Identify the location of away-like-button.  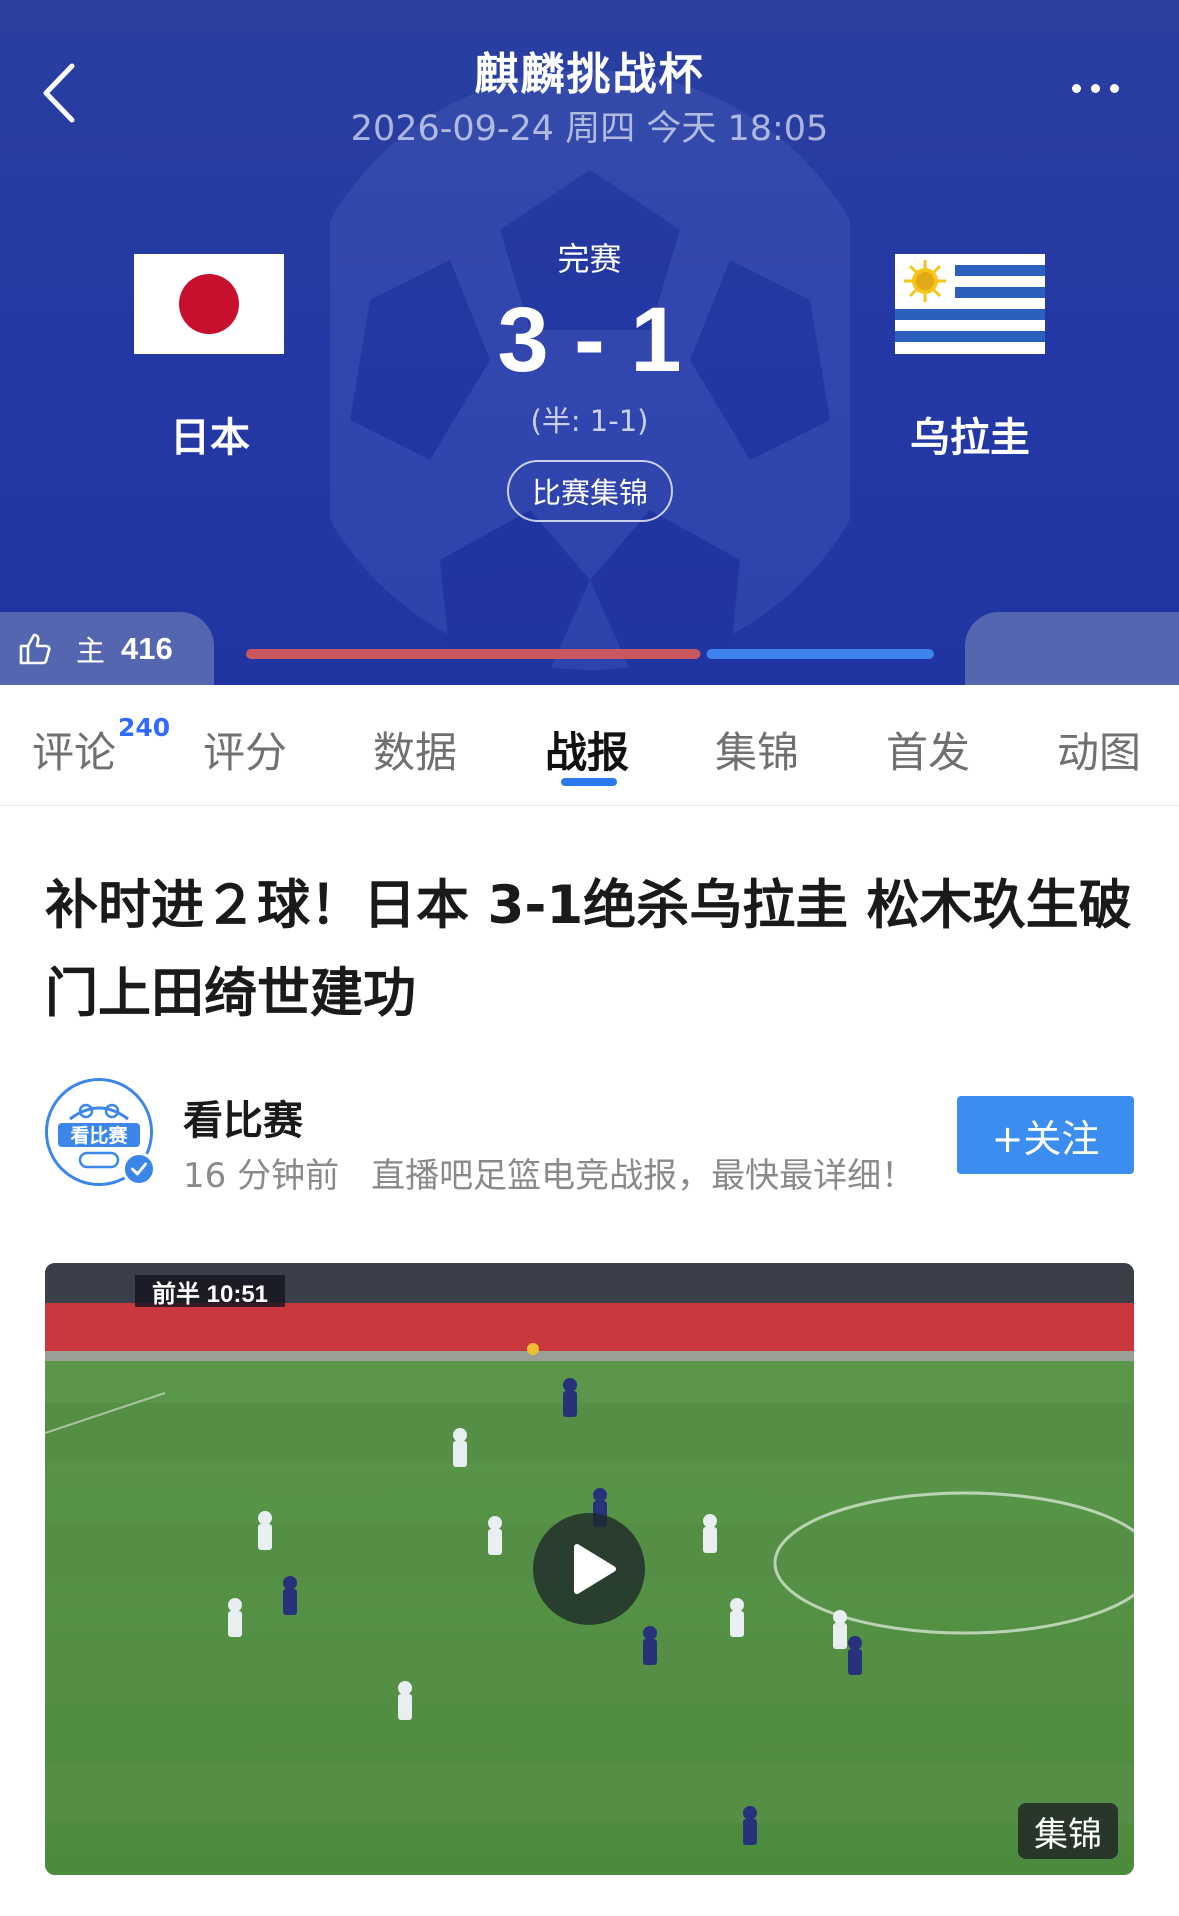
(1072, 648).